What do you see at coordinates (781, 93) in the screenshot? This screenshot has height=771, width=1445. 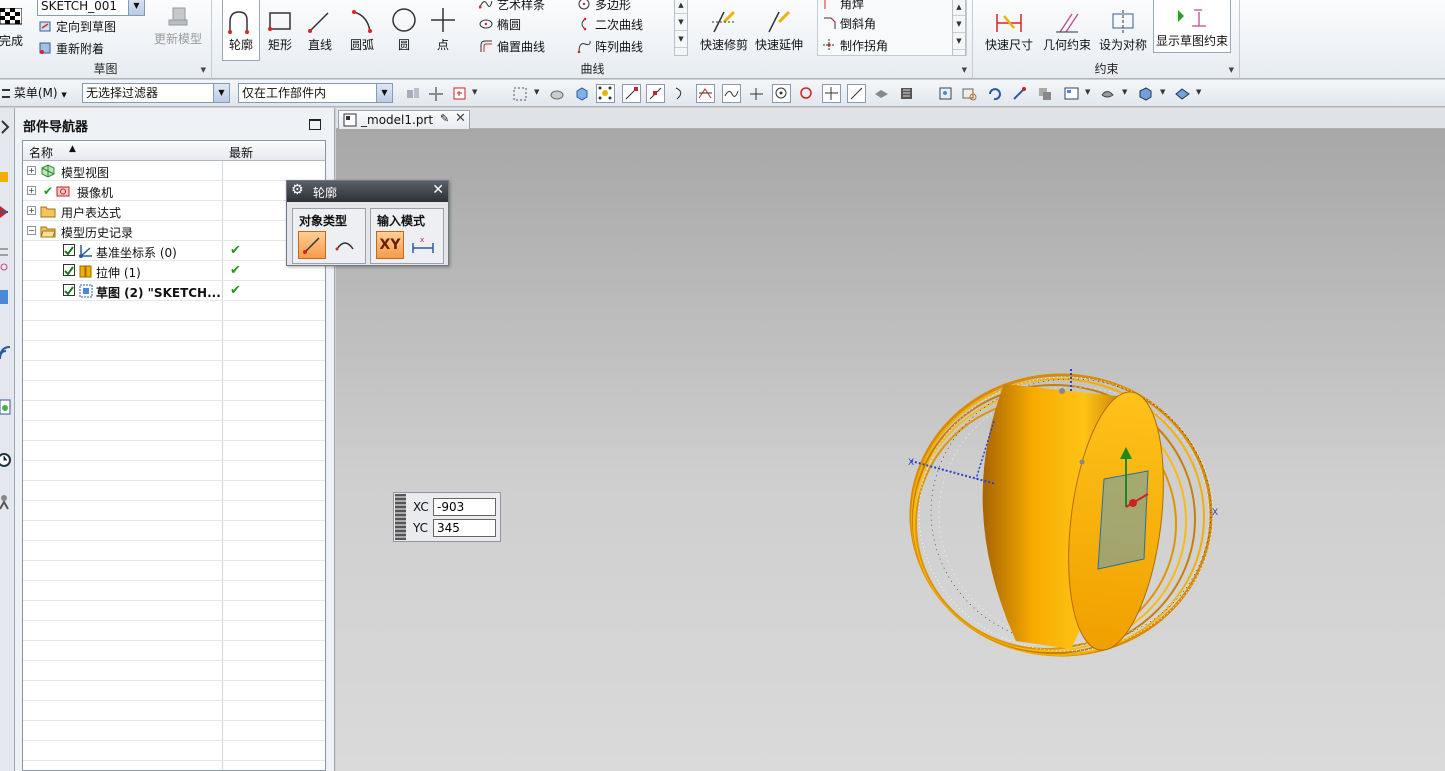 I see `arc-center-icon` at bounding box center [781, 93].